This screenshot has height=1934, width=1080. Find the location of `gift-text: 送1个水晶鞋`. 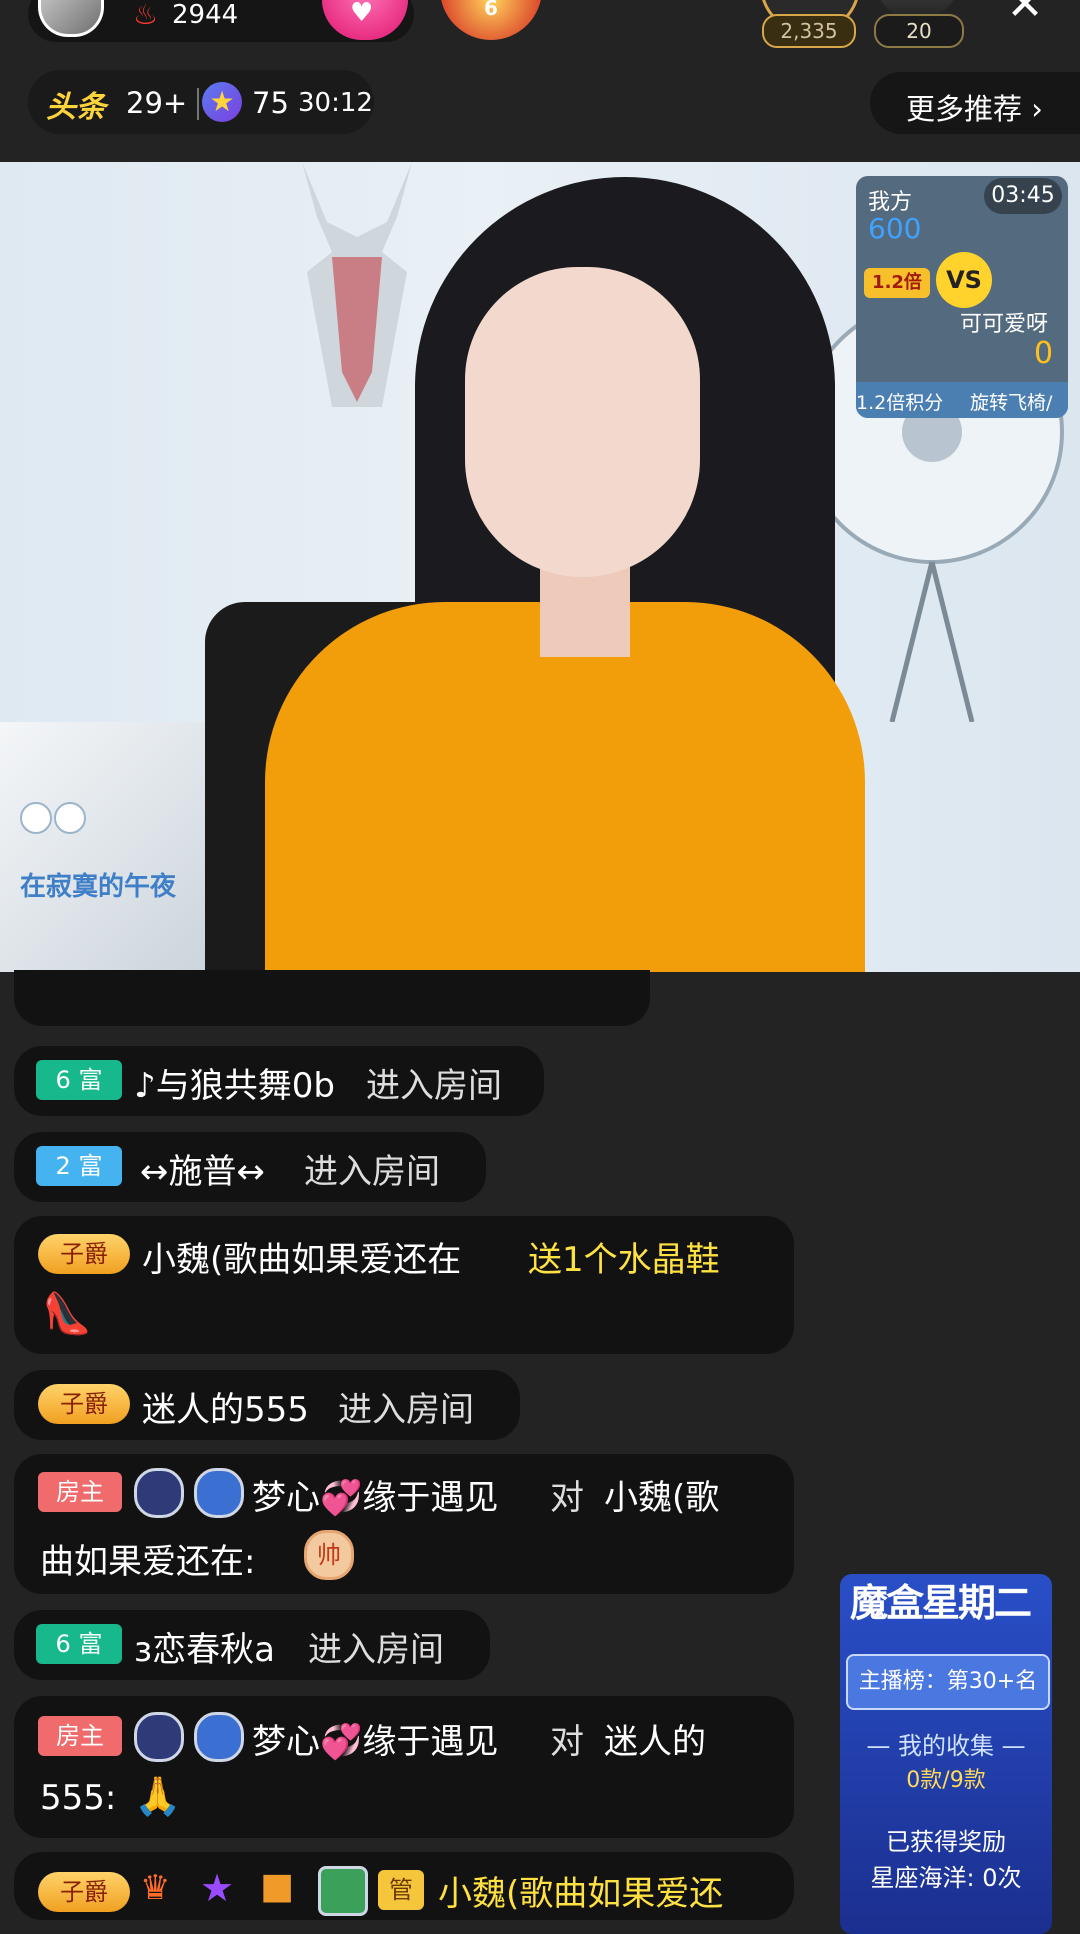

gift-text: 送1个水晶鞋 is located at coordinates (624, 1260).